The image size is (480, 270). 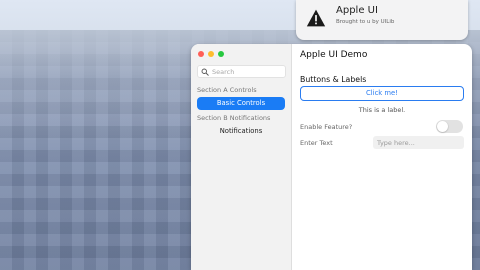 I want to click on demo-label: This is a label., so click(x=382, y=110).